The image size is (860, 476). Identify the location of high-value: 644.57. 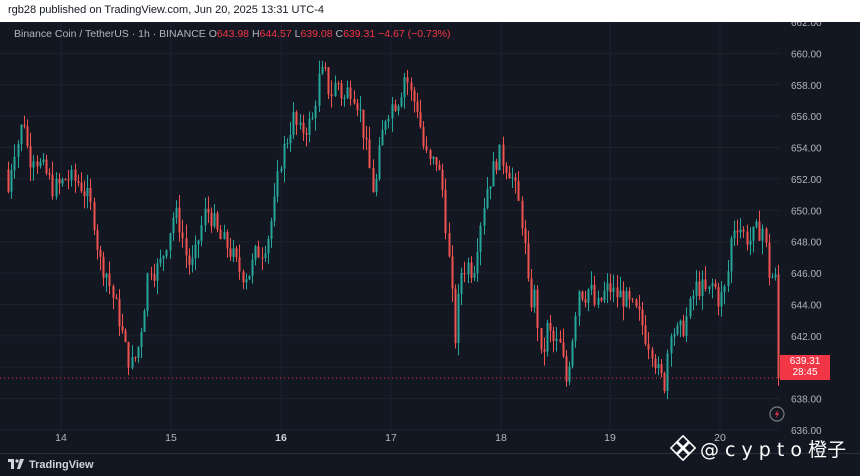
(275, 34).